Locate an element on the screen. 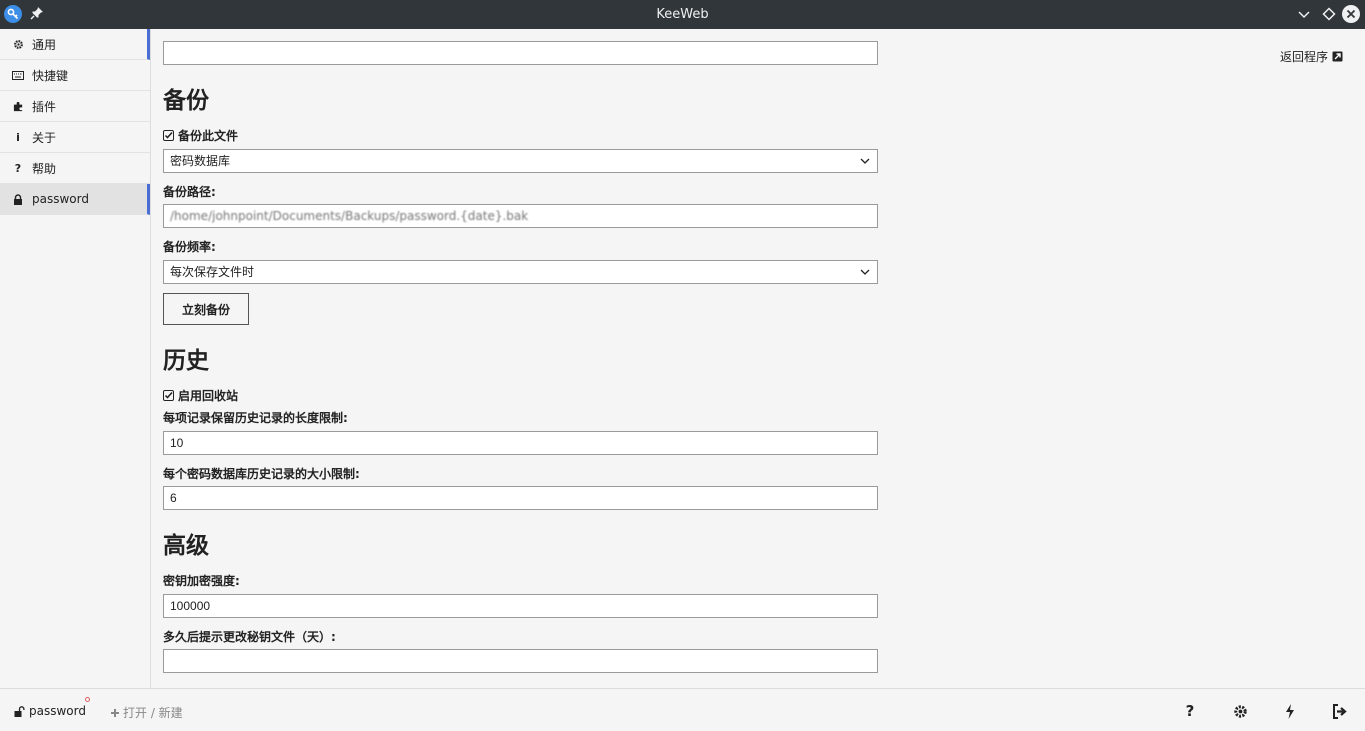 This screenshot has width=1365, height=731. backup-now-button: 立刻备份 is located at coordinates (206, 309).